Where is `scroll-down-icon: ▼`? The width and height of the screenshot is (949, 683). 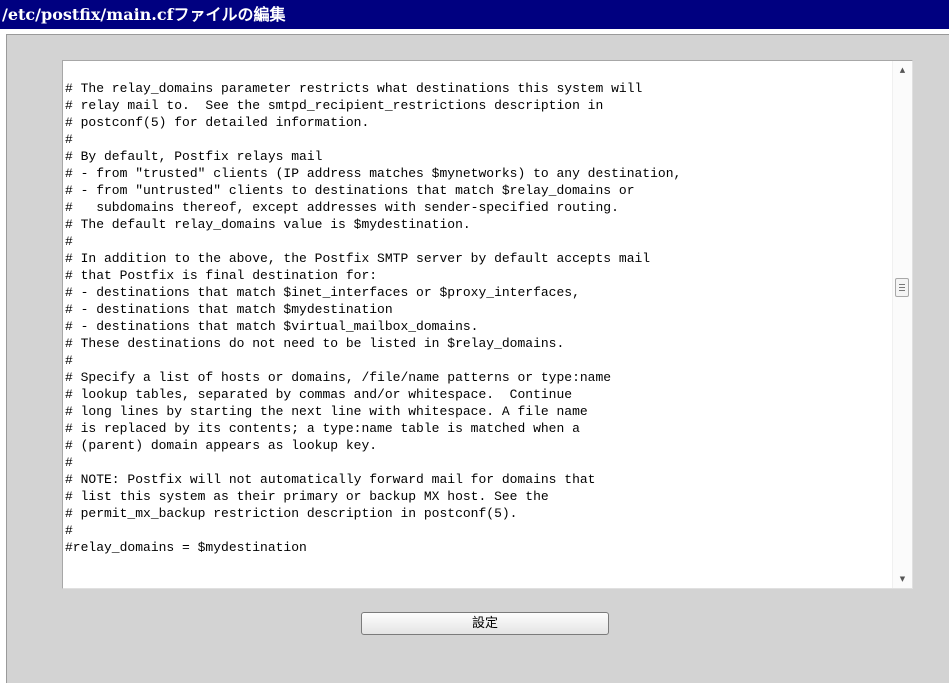
scroll-down-icon: ▼ is located at coordinates (902, 579).